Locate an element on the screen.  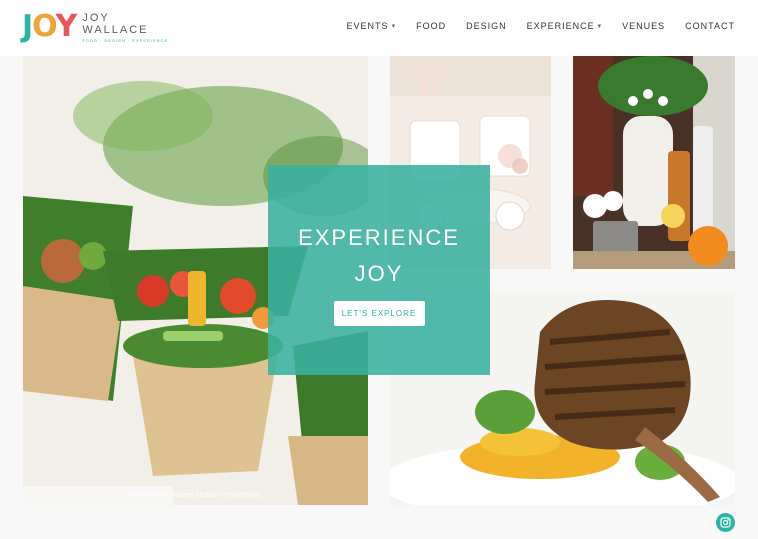
bar-display-photo is located at coordinates (654, 162).